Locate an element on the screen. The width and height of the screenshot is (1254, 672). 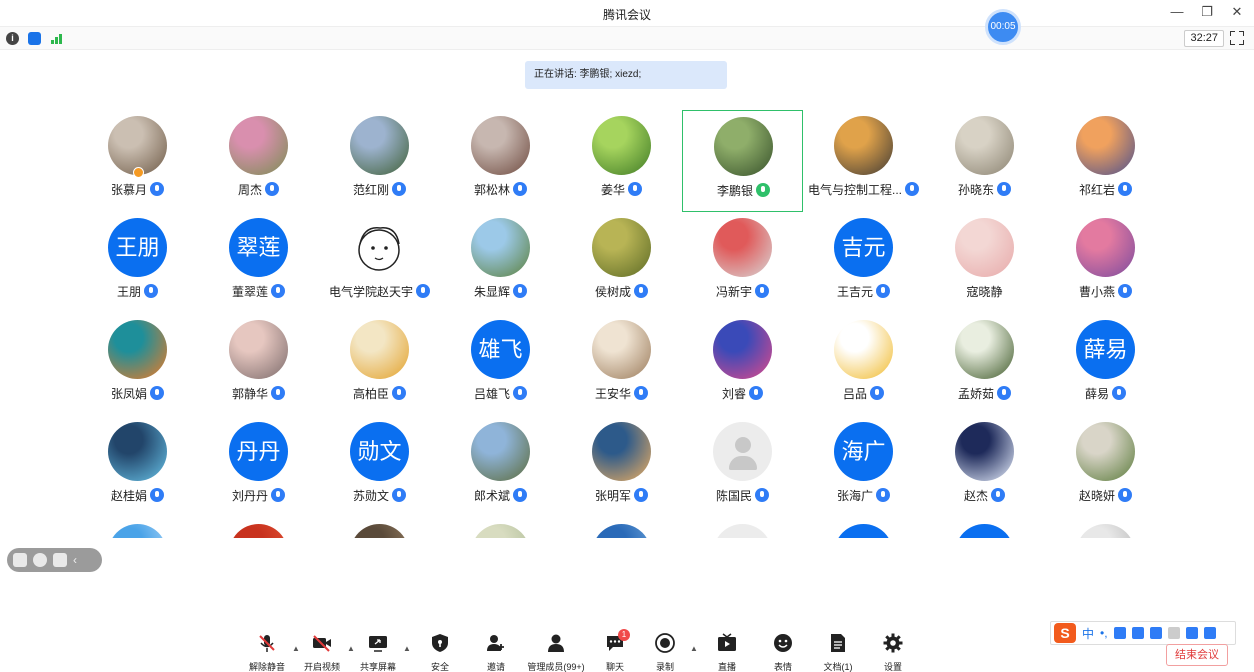
record-button: 录制 is located at coordinates (665, 652).